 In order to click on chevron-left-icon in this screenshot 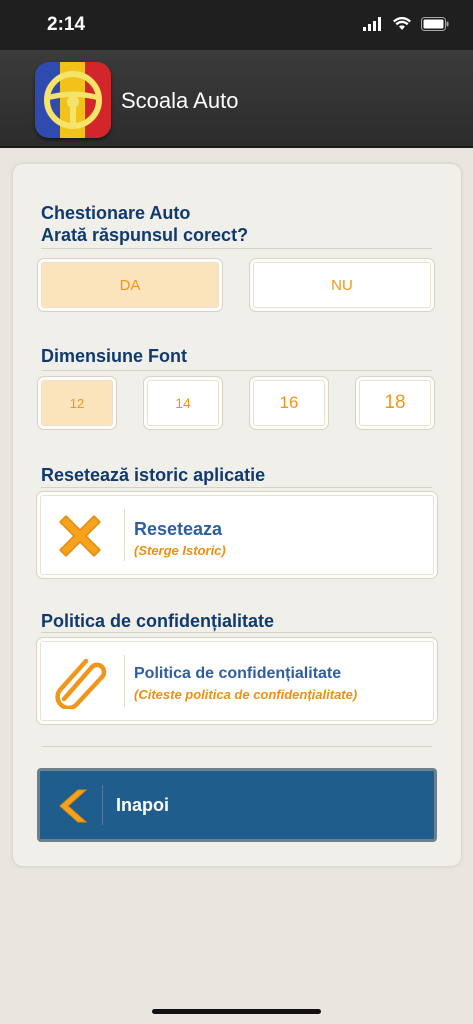, I will do `click(75, 808)`.